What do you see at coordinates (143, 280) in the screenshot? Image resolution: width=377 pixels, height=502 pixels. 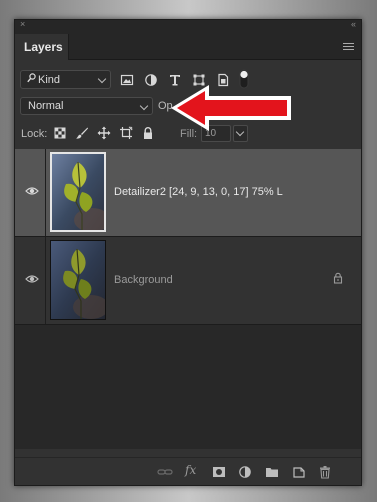 I see `layer-name: Background` at bounding box center [143, 280].